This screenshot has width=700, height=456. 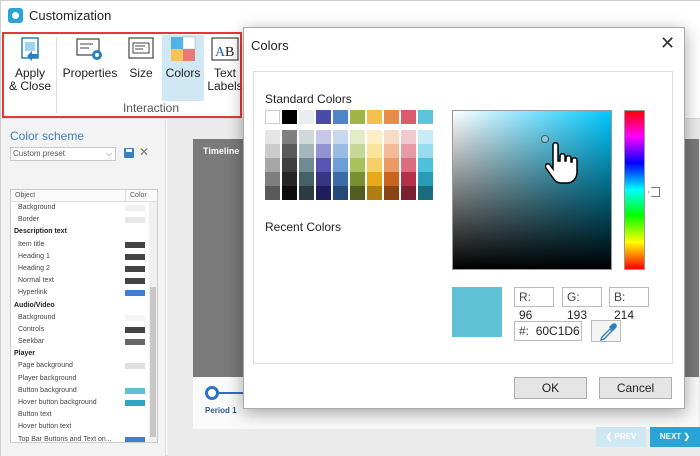 I want to click on scrollbar, so click(x=153, y=322).